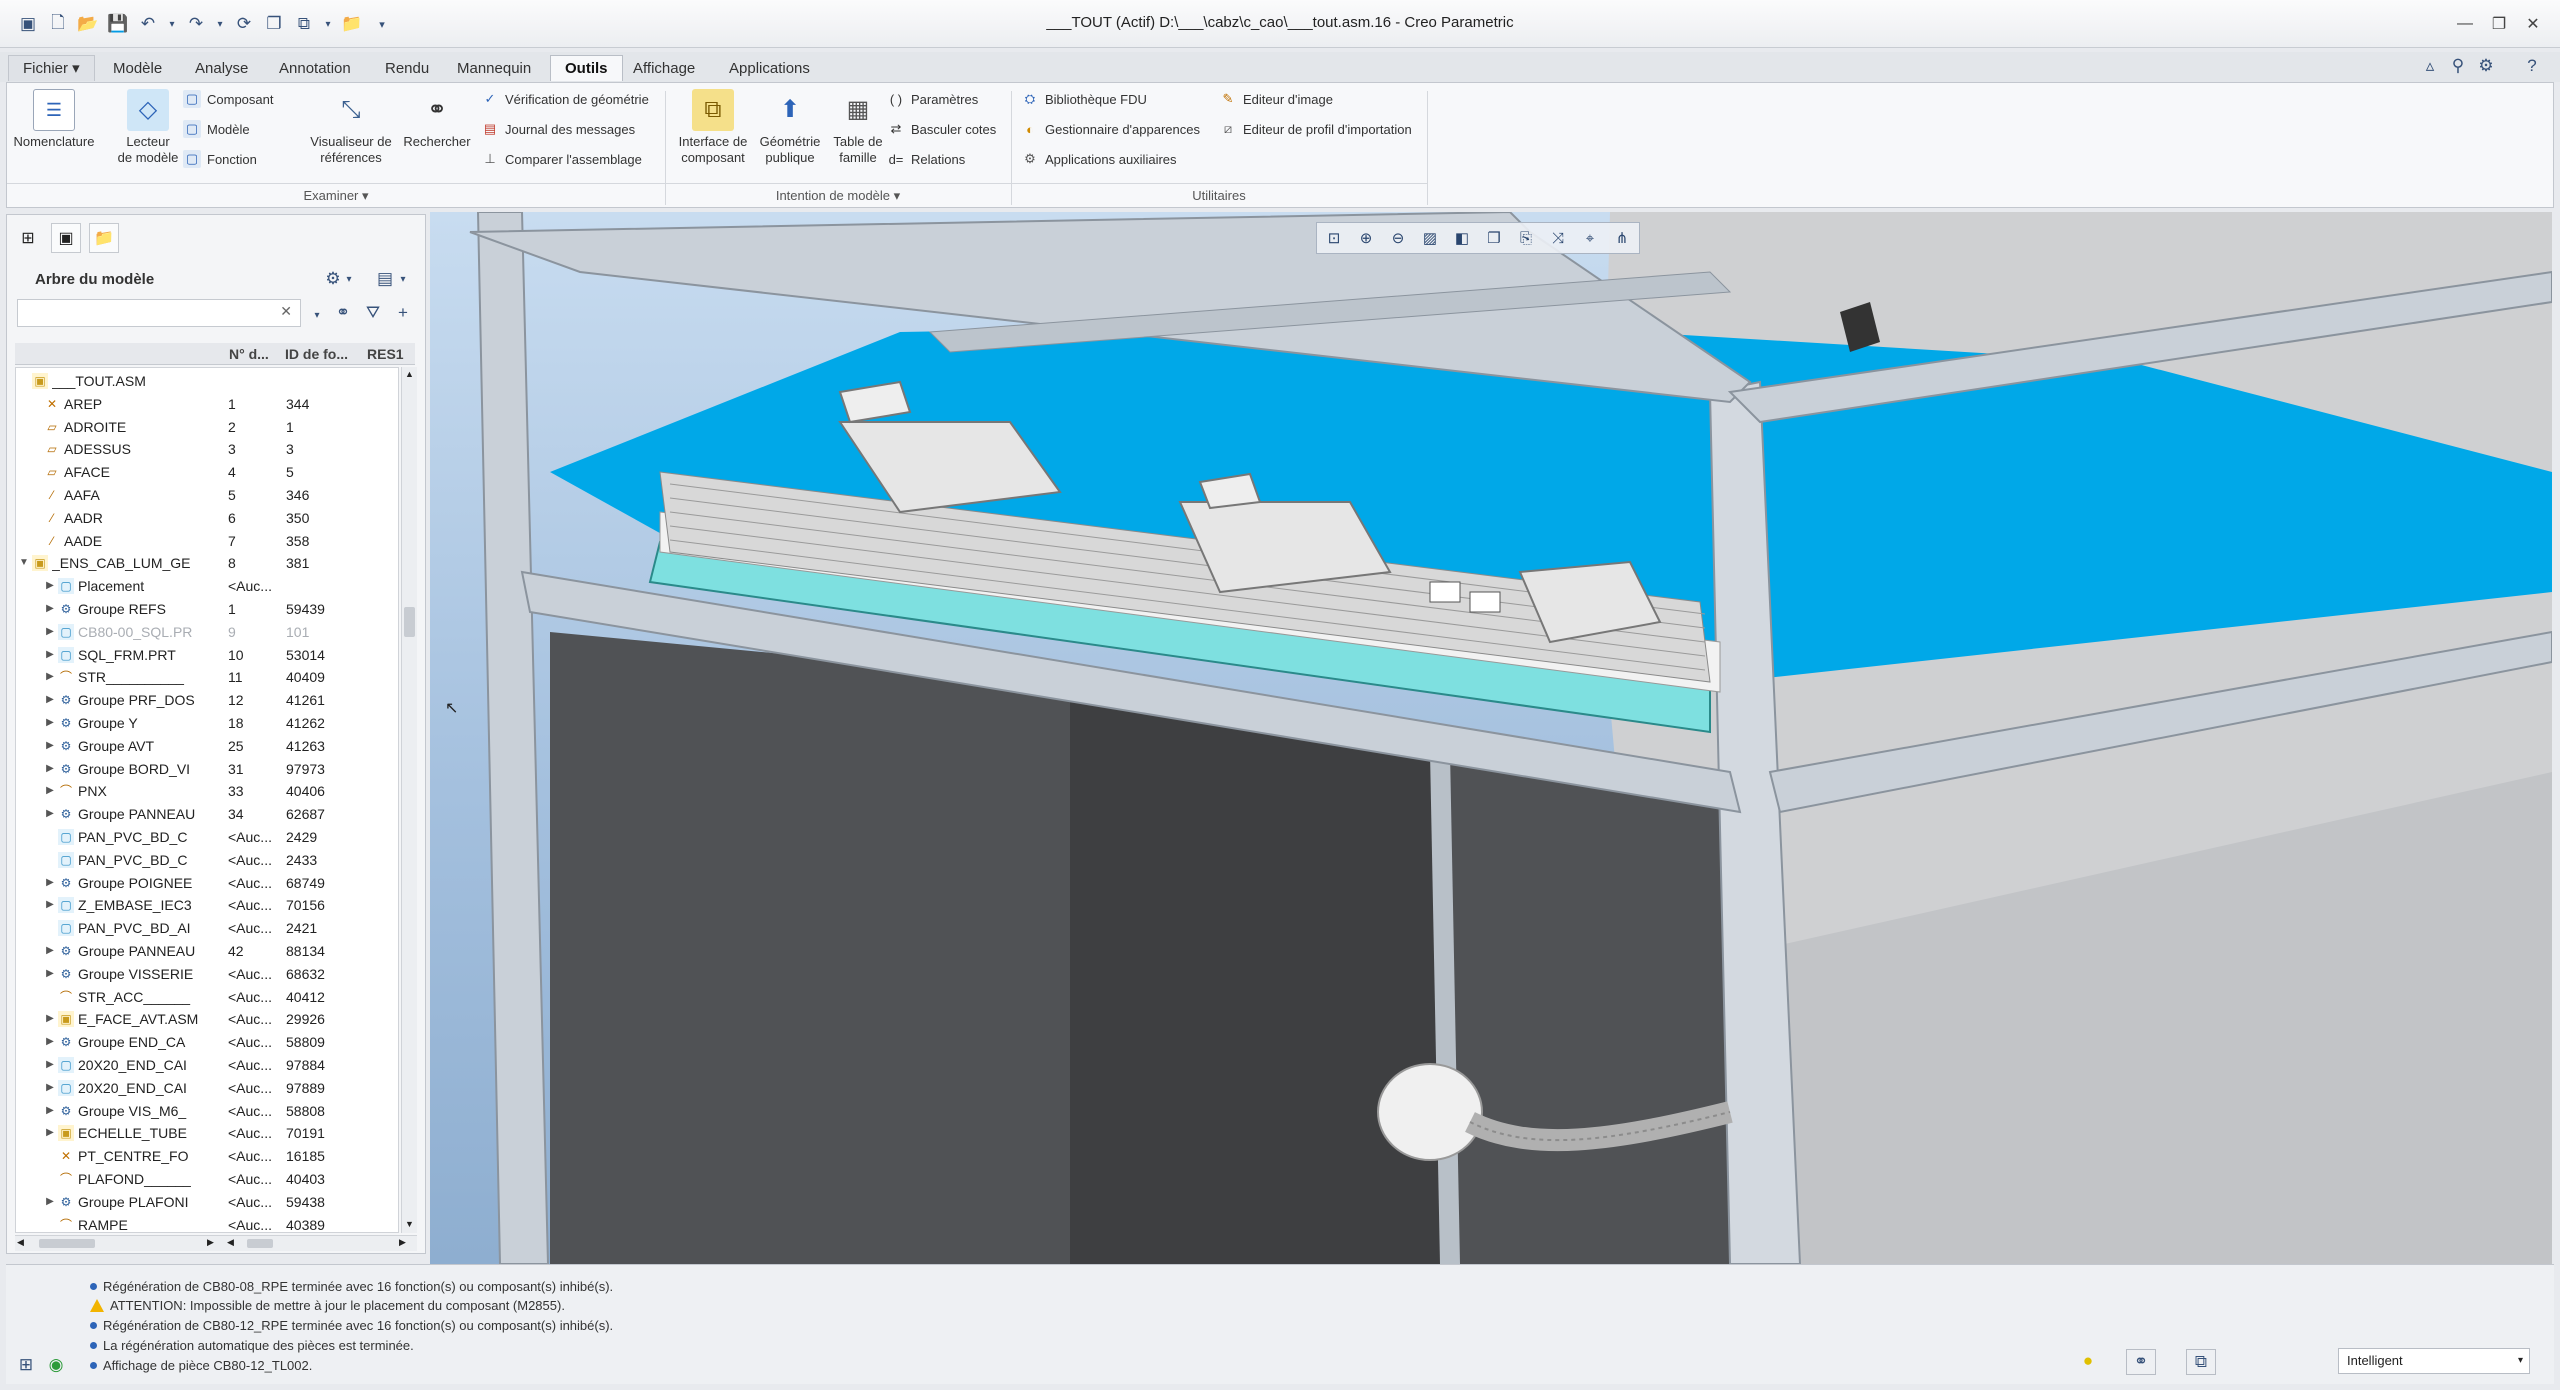 The image size is (2560, 1390). Describe the element at coordinates (407, 68) in the screenshot. I see `tab-render: Rendu` at that location.